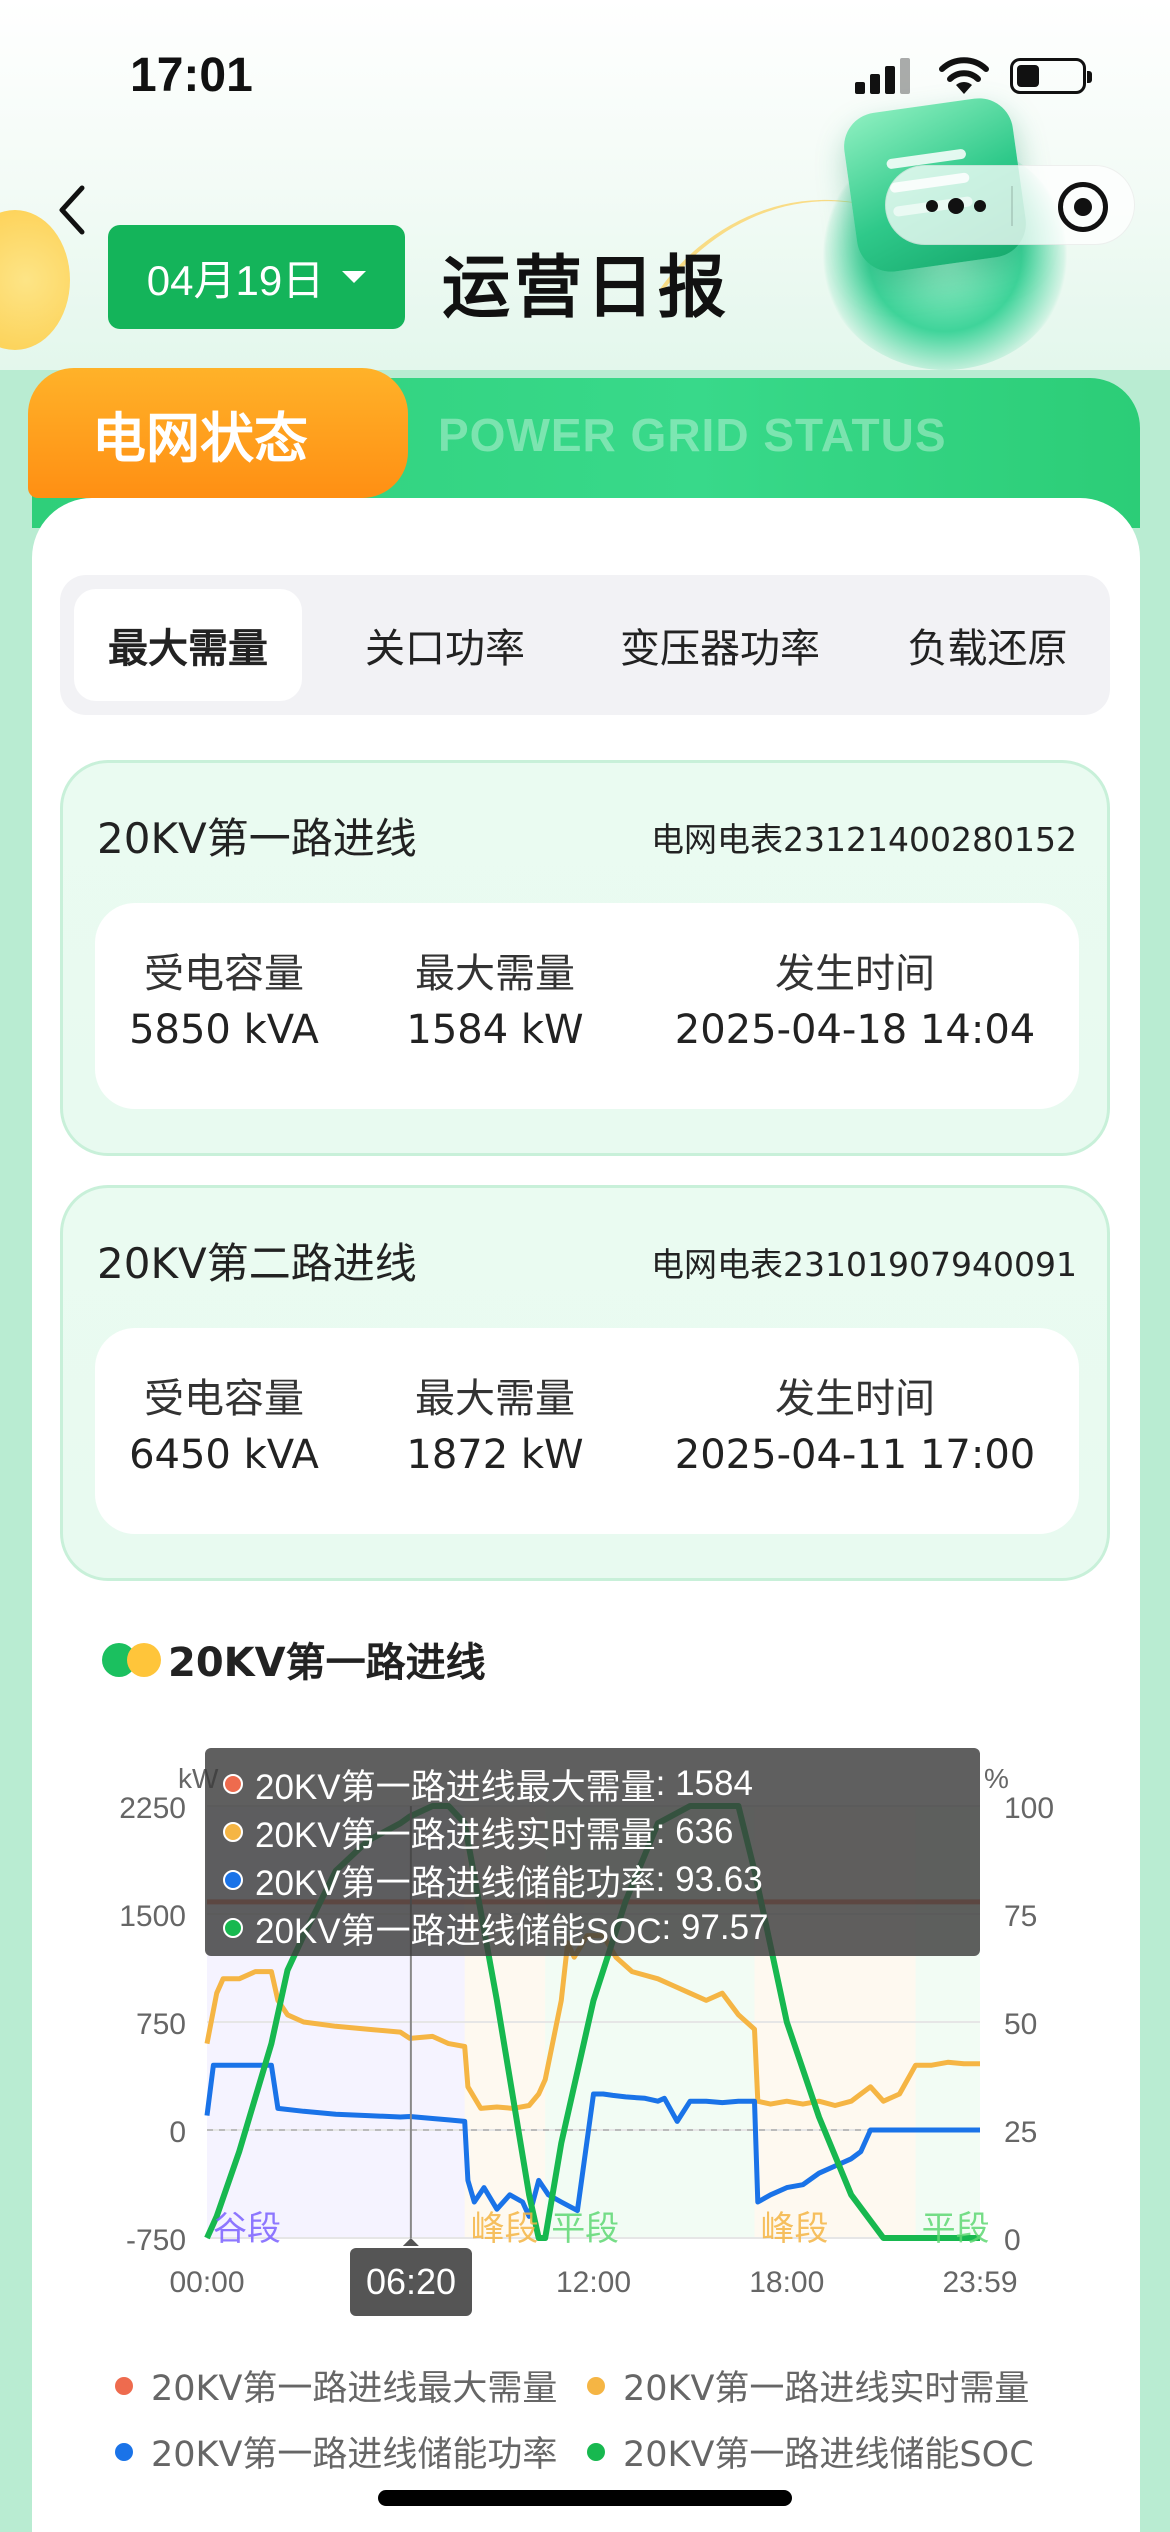  I want to click on crosshair-pointer, so click(410, 2242).